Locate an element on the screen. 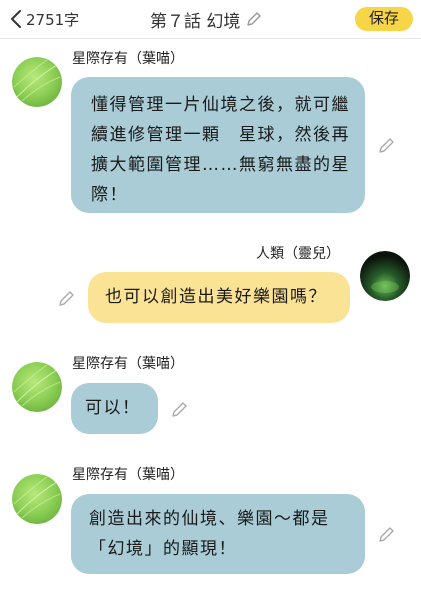 Image resolution: width=421 pixels, height=600 pixels. chevron-left-icon is located at coordinates (16, 19).